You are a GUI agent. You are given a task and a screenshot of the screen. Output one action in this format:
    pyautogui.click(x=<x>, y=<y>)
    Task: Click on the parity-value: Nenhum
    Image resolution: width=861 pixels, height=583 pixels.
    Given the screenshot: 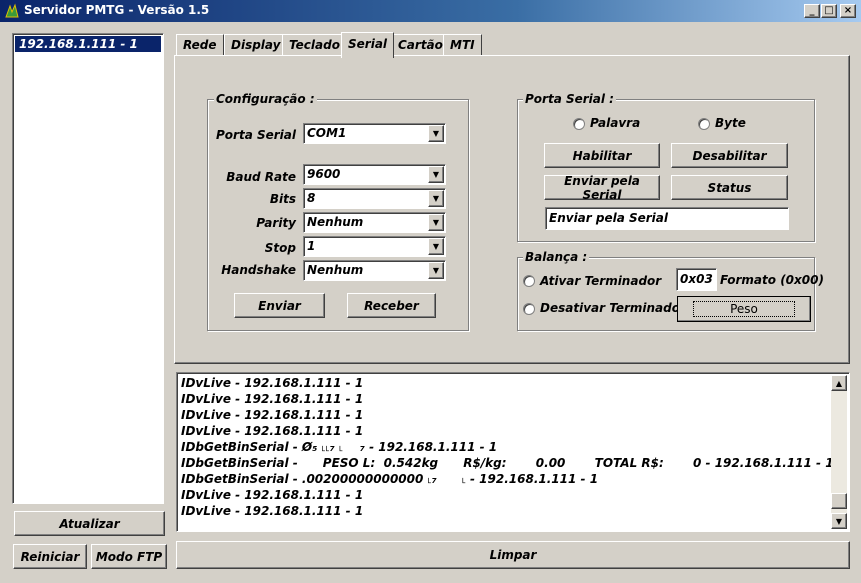 What is the action you would take?
    pyautogui.click(x=335, y=222)
    